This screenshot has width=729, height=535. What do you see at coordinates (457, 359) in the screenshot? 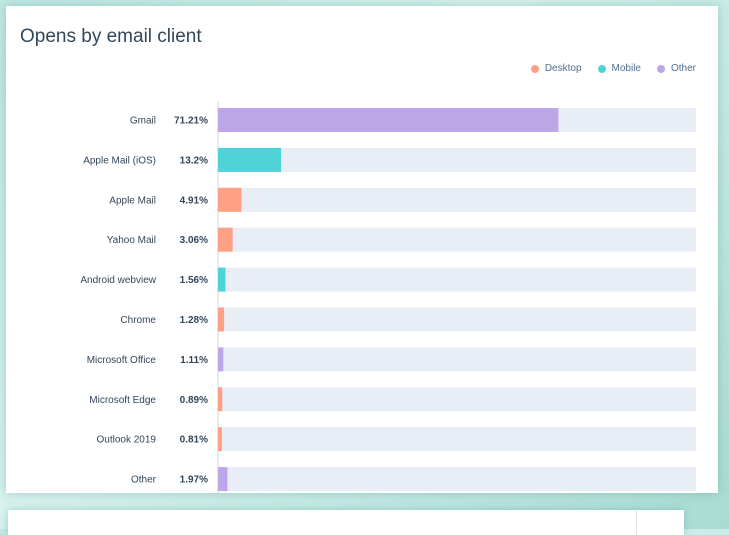
I see `bar-track-microsoft-office` at bounding box center [457, 359].